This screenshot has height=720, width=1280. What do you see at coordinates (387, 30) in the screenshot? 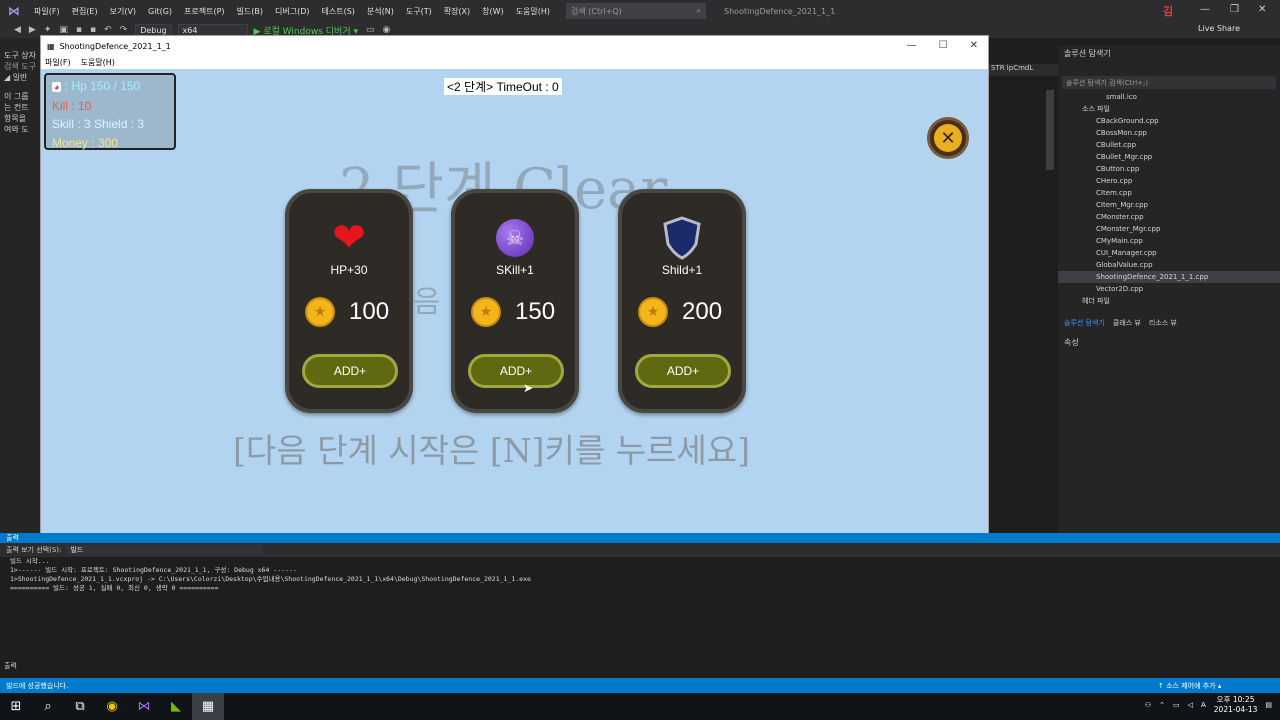
I see `camera-icon: ◉` at bounding box center [387, 30].